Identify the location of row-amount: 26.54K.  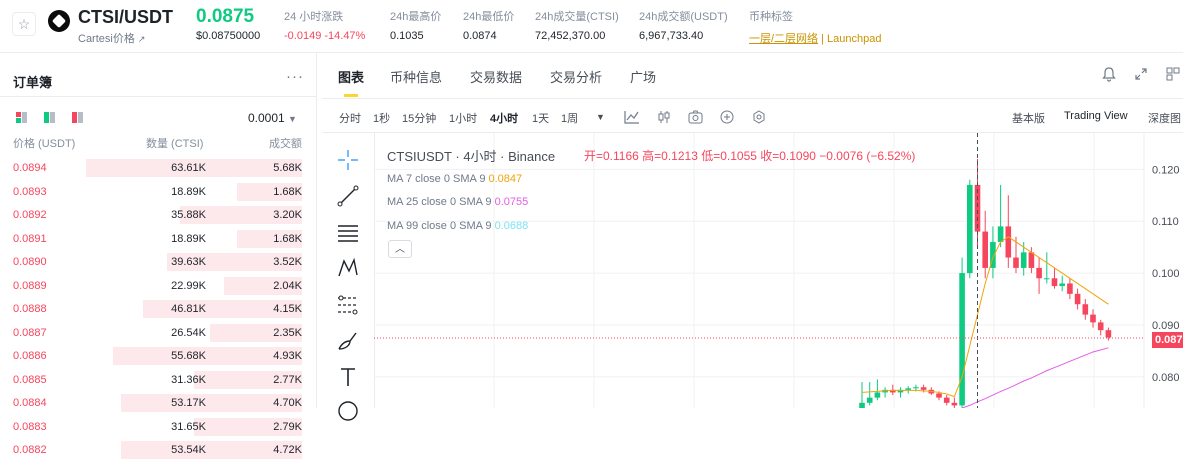
(188, 332).